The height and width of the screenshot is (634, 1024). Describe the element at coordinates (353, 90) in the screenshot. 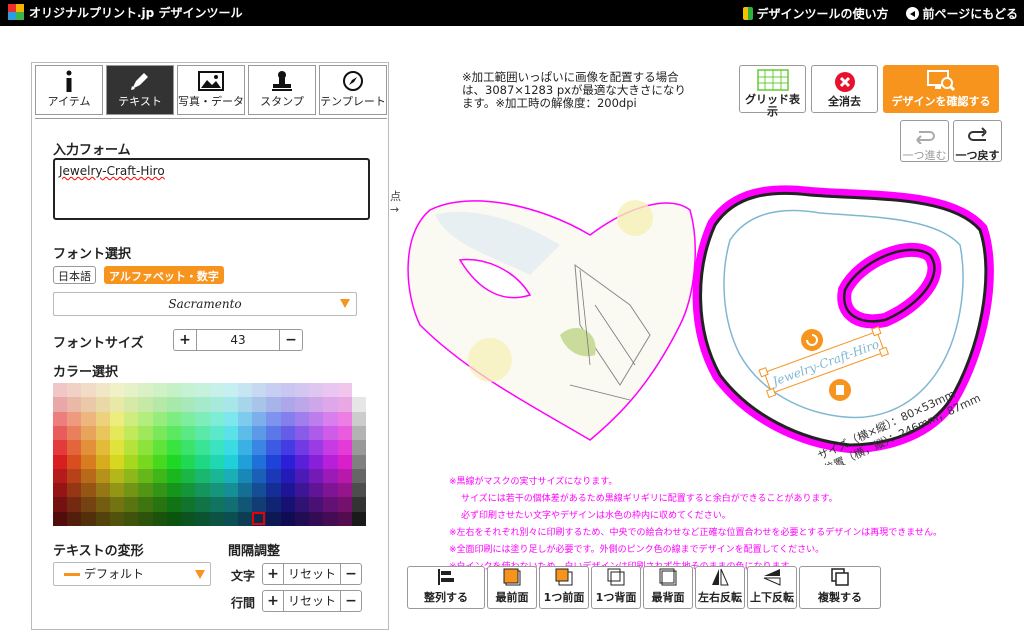

I see `tab-template: テンプレート` at that location.